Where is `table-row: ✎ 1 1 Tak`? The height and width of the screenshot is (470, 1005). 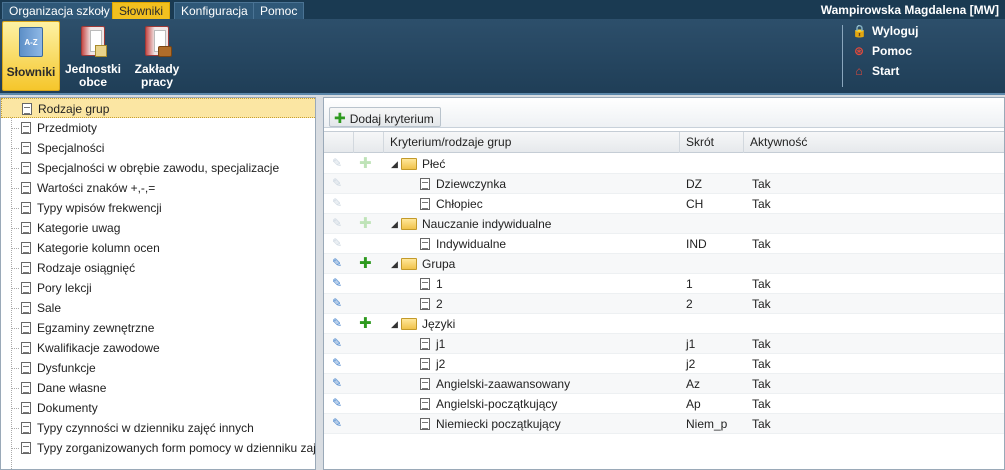
table-row: ✎ 1 1 Tak is located at coordinates (664, 284).